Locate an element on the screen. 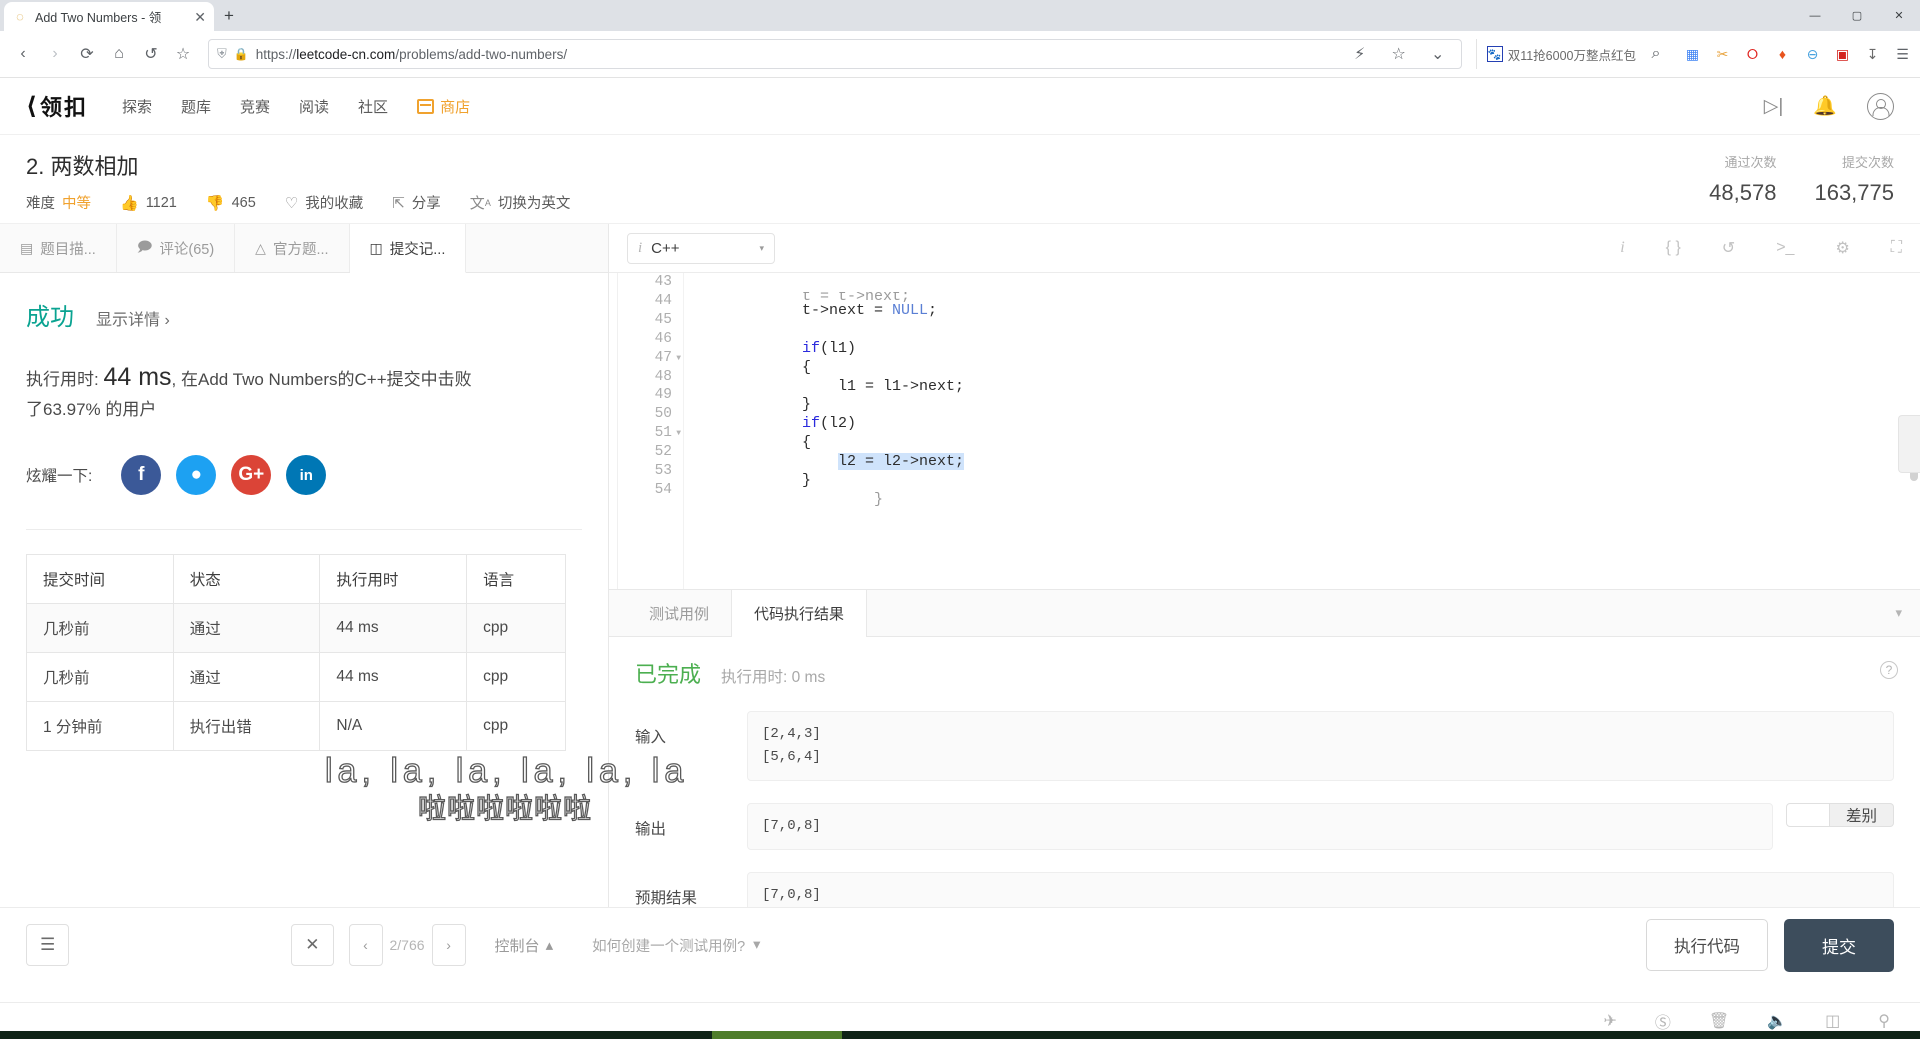 Image resolution: width=1920 pixels, height=1039 pixels. search-input: 双11抢6000万整点红包 is located at coordinates (1572, 54).